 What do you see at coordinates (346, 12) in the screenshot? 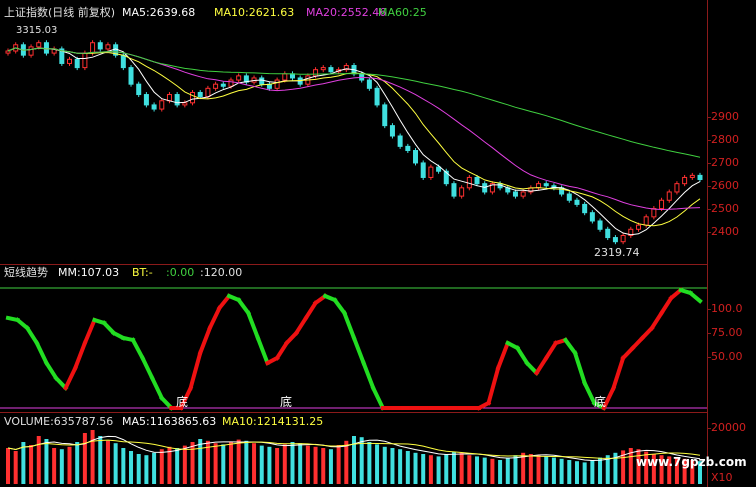
I see `ma20-label: MA20:2552.46` at bounding box center [346, 12].